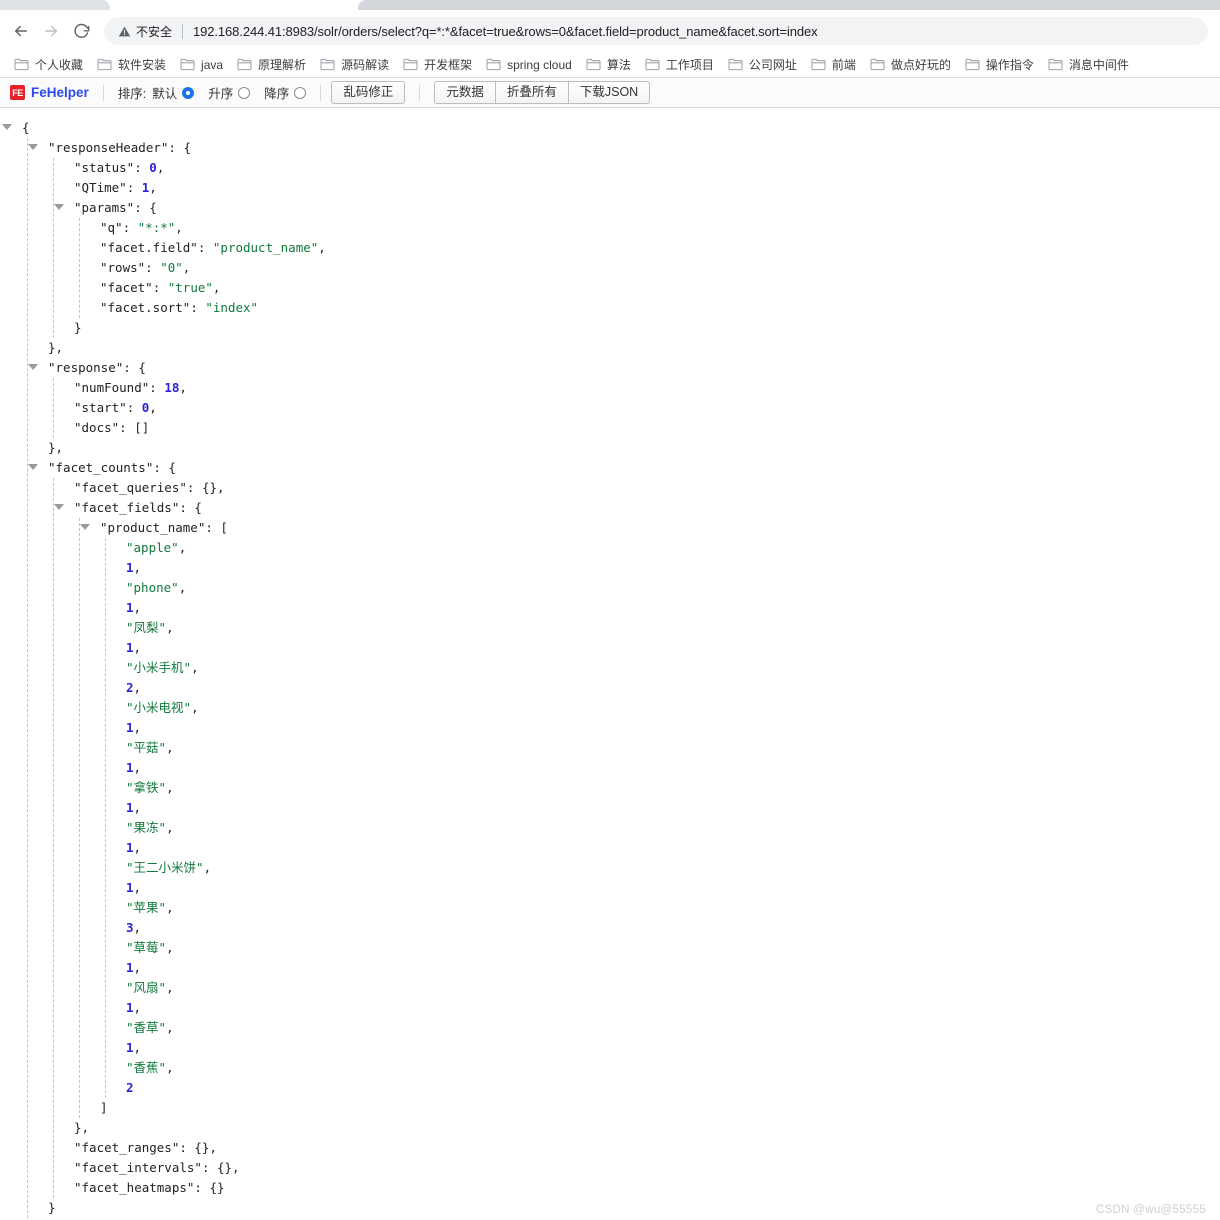  What do you see at coordinates (130, 487) in the screenshot?
I see `json-token-k: "facet_queries"` at bounding box center [130, 487].